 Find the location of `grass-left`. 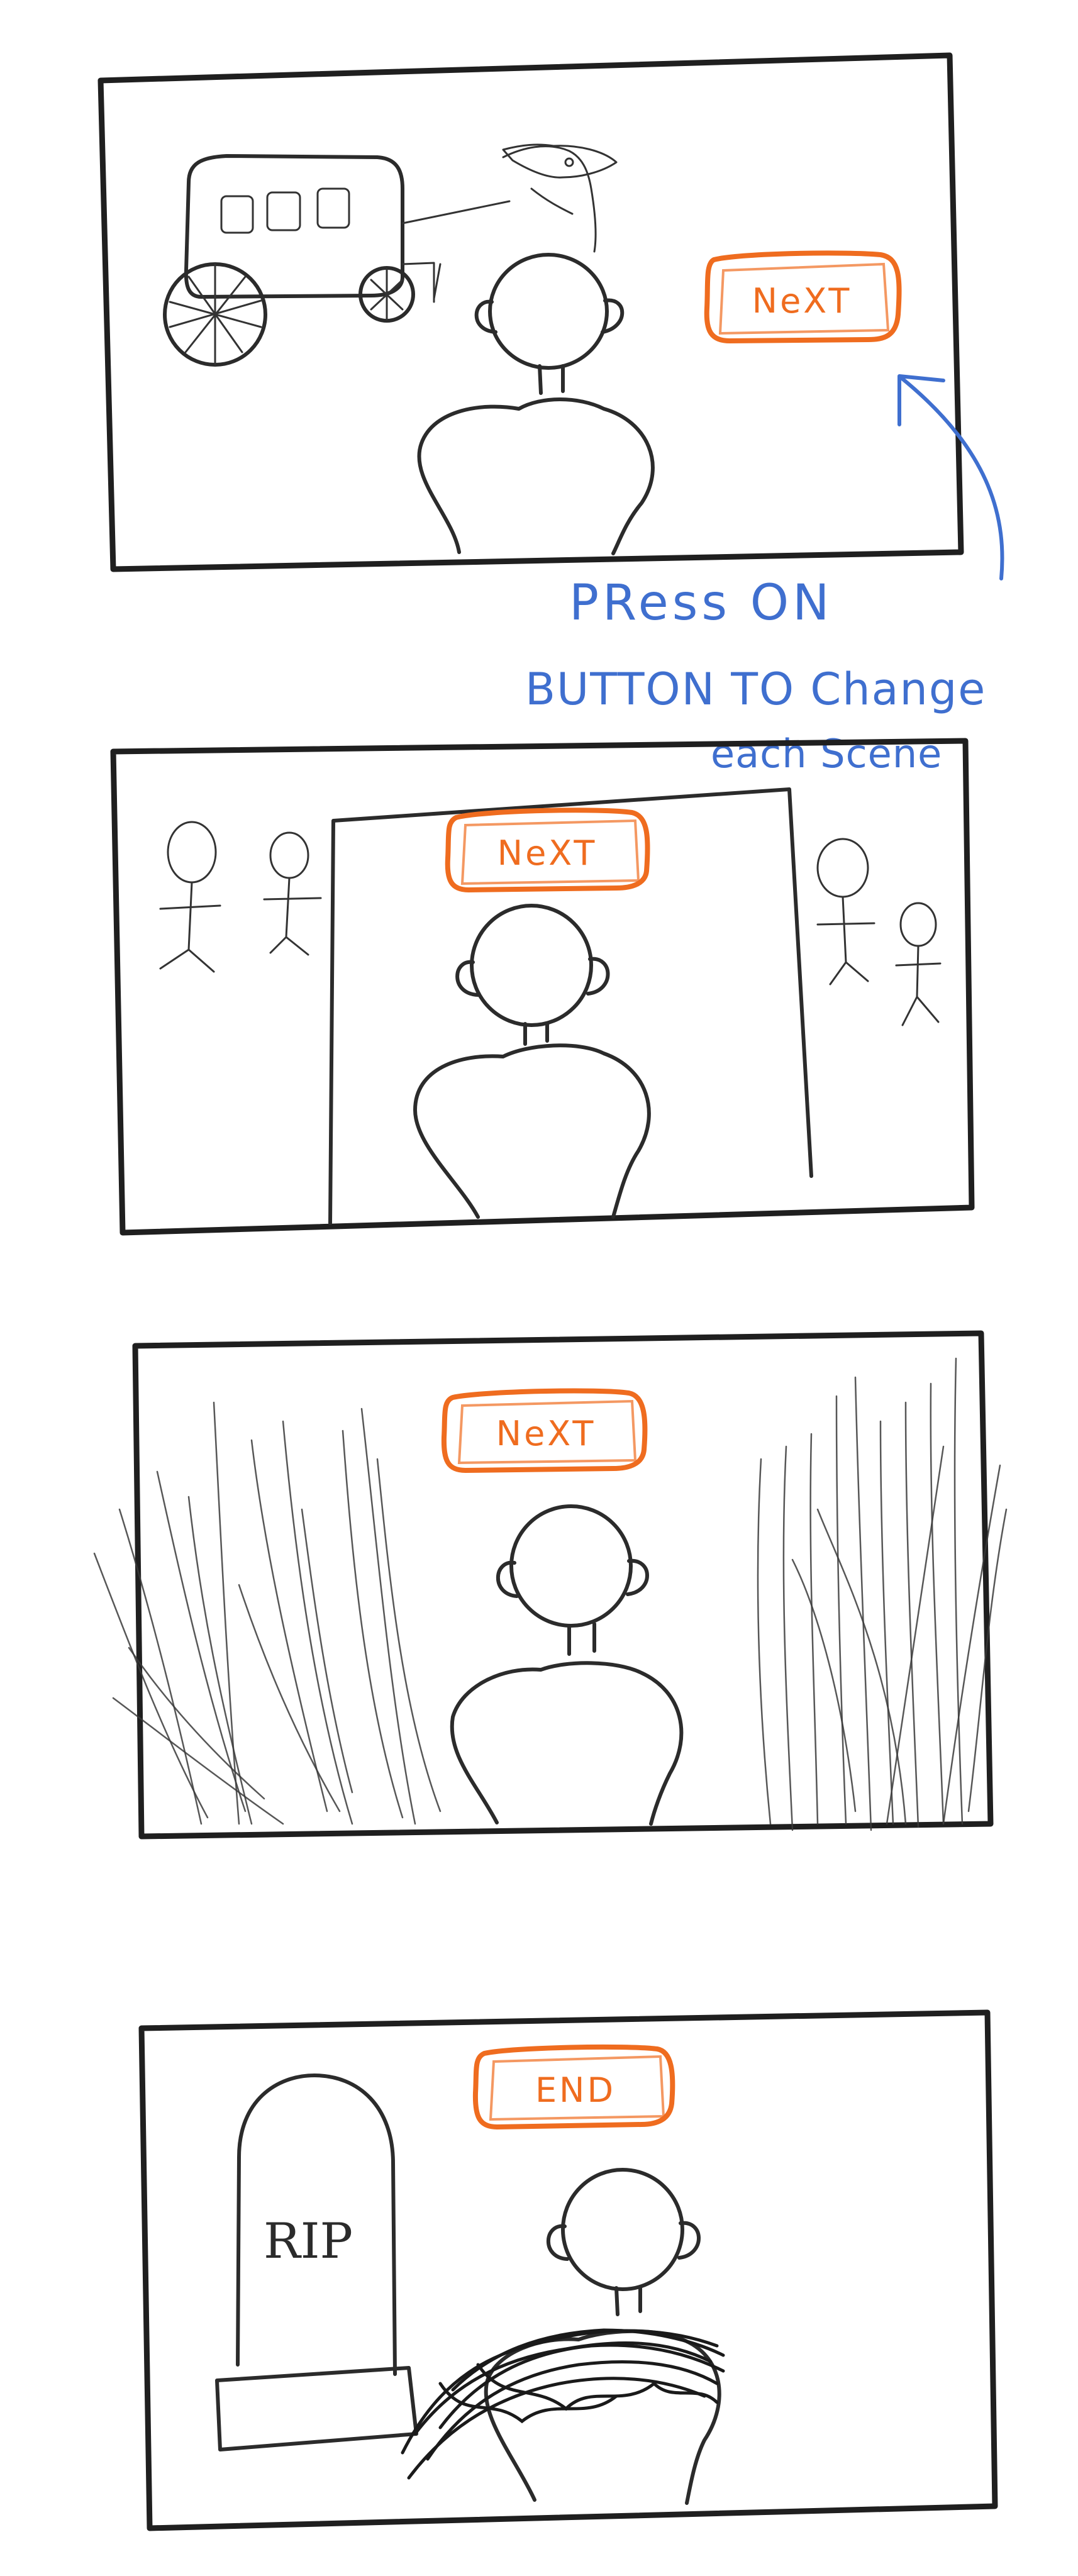

grass-left is located at coordinates (267, 1613).